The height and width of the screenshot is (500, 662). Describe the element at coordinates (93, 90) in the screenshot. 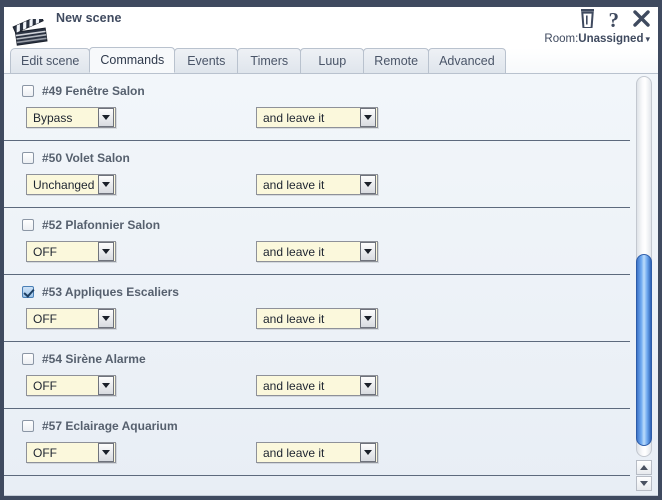

I see `command-label: #49 Fenêtre Salon` at that location.